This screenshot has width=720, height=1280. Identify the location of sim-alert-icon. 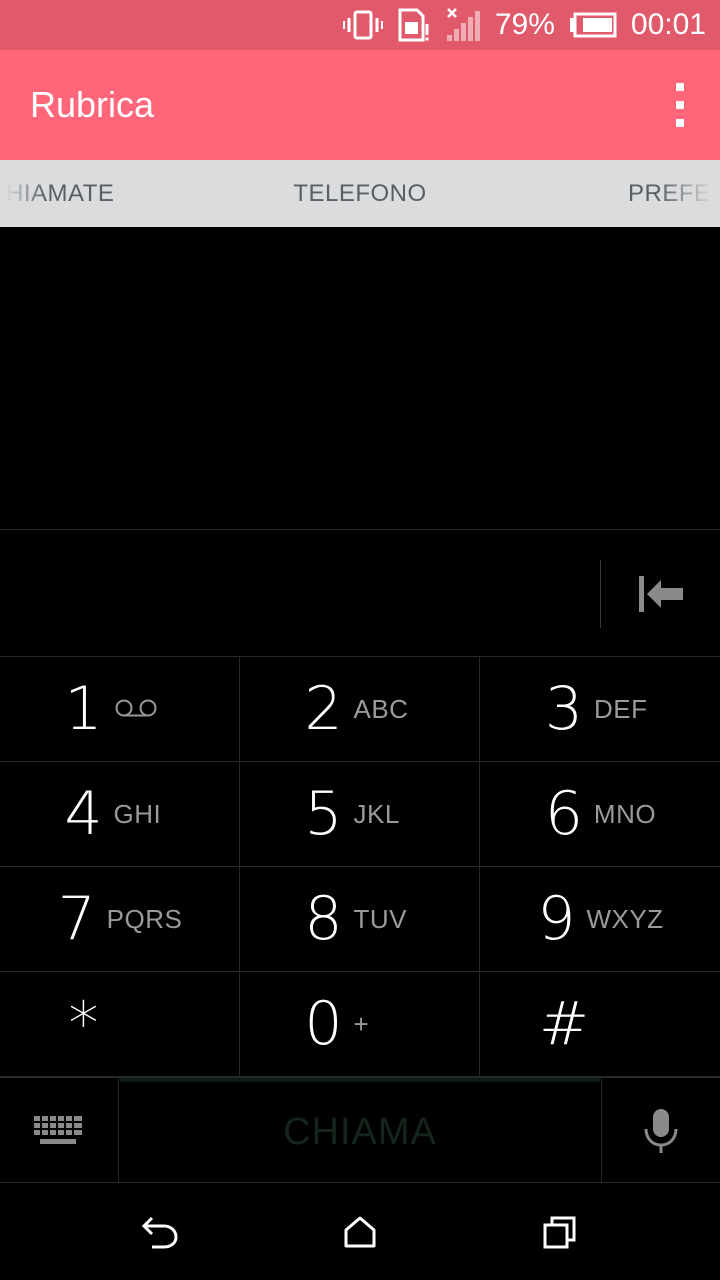
(414, 25).